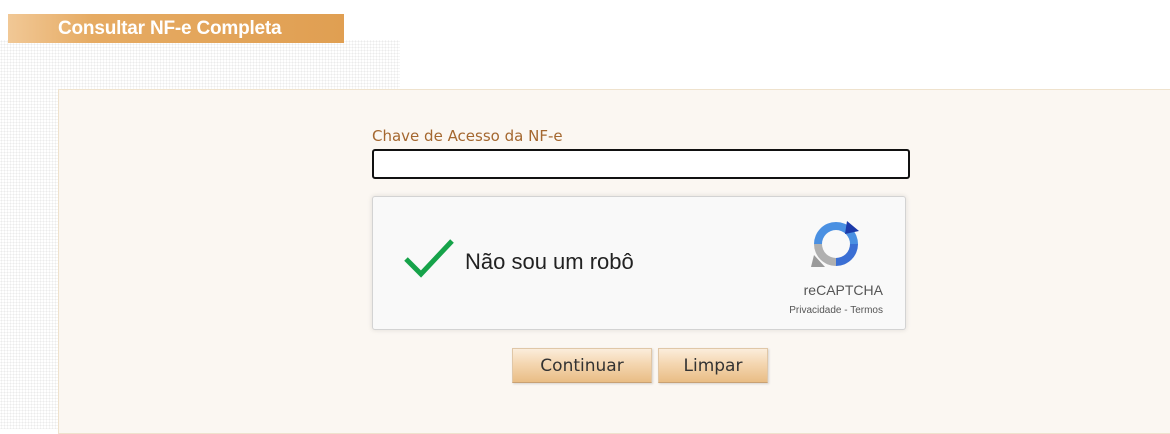 This screenshot has height=434, width=1170. I want to click on continue-button: Continuar, so click(582, 365).